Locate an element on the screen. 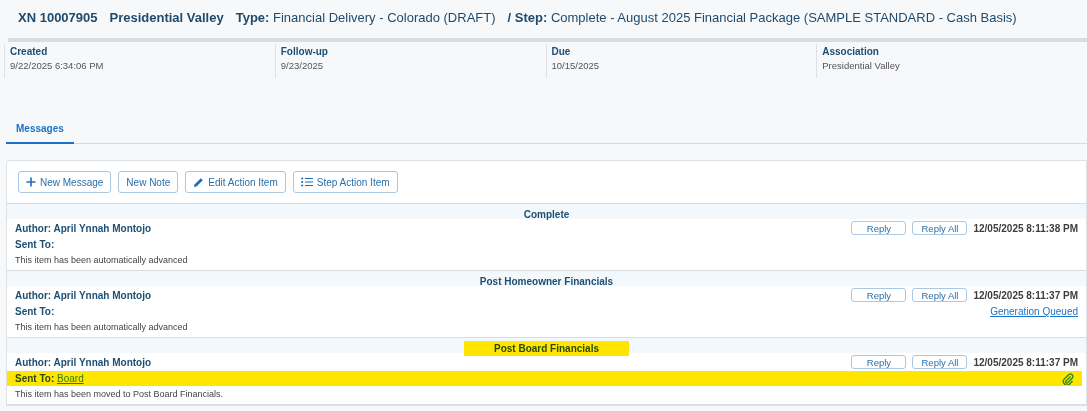 The width and height of the screenshot is (1087, 411). step-text: / Step: Complete - August 2025 Financial Package (SAMPLE STANDARD - Cash Basis) is located at coordinates (762, 17).